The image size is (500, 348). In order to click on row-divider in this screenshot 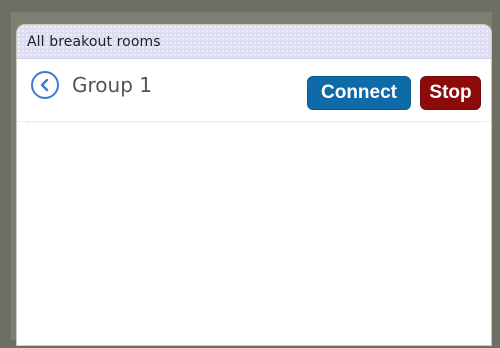, I will do `click(253, 122)`.